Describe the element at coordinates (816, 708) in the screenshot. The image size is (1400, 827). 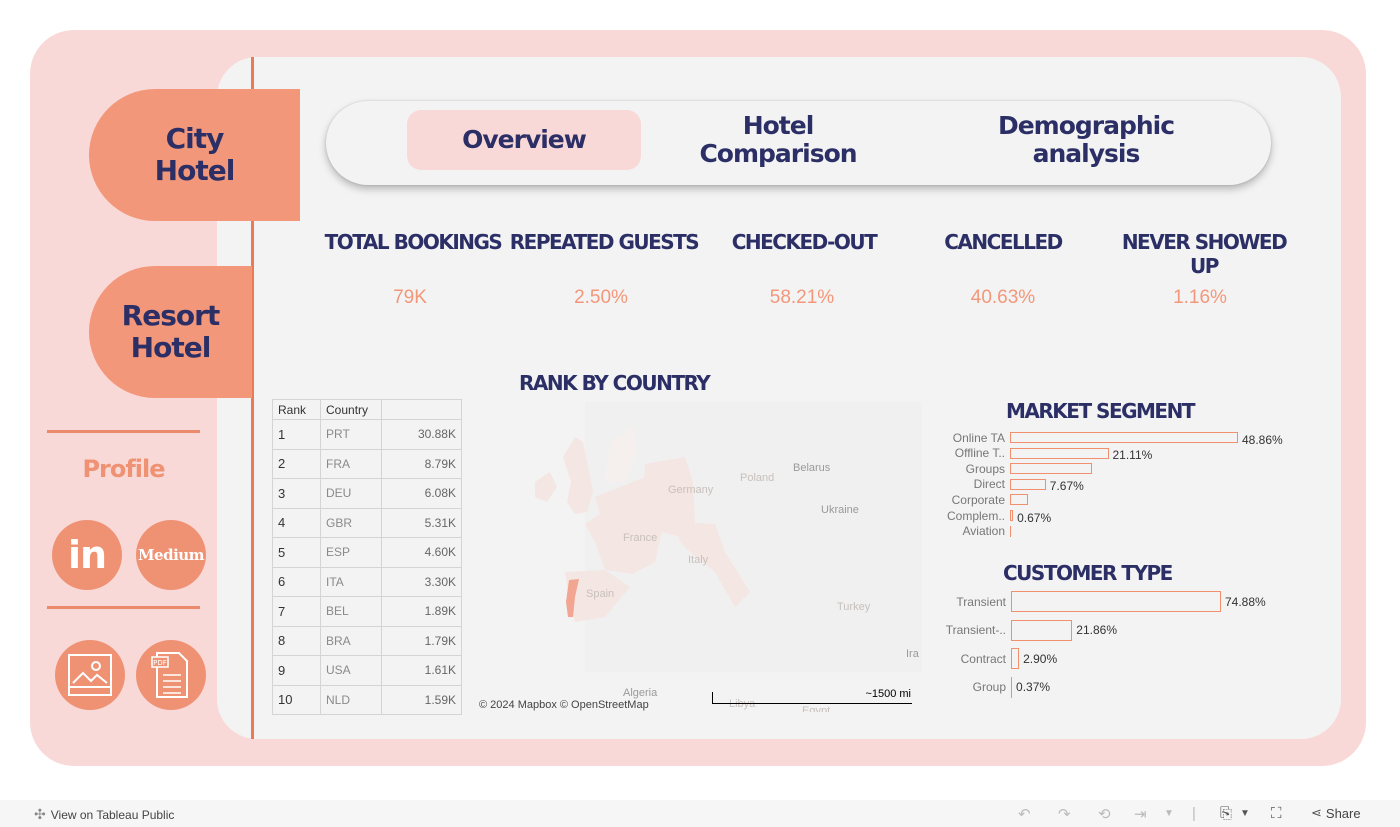
I see `map-label-egypt: Egypt` at that location.